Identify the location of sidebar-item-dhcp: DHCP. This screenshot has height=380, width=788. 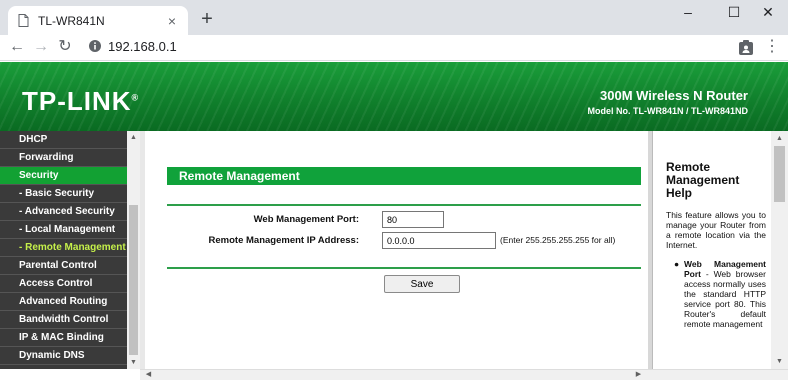
(63, 140).